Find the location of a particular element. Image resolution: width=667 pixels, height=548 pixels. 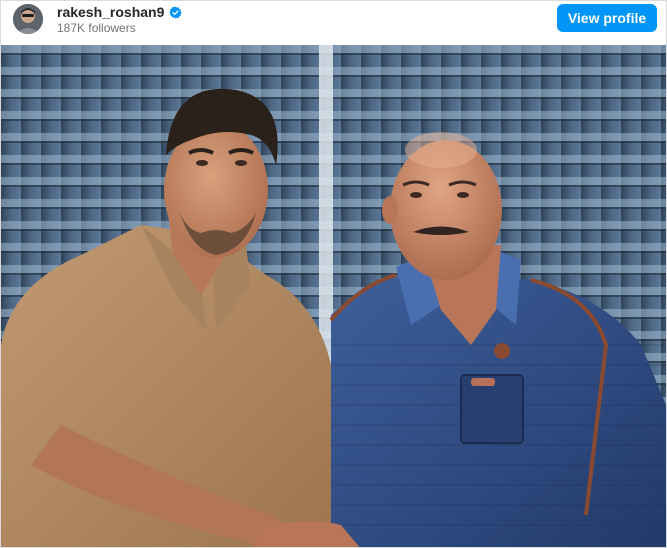

username-row: rakesh_roshan9 is located at coordinates (120, 12).